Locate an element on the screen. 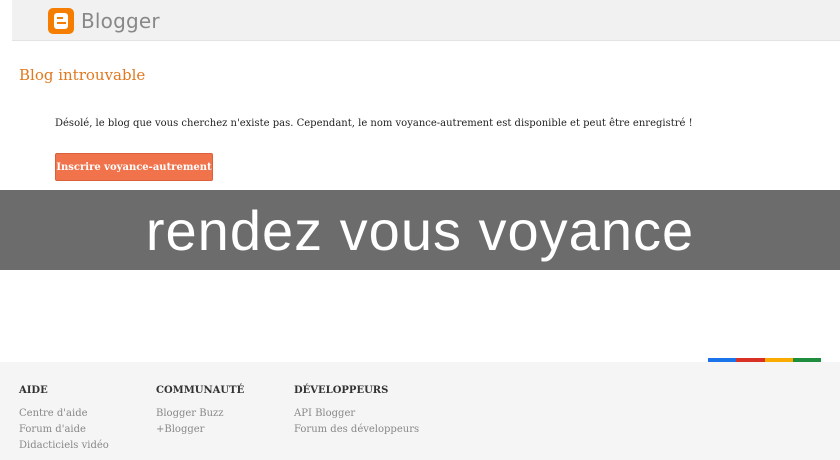  footer-link-blogger-api: API Blogger is located at coordinates (356, 414).